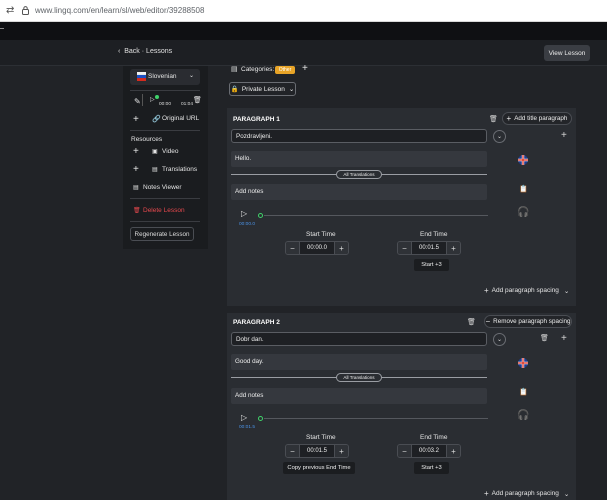 The image size is (607, 500). What do you see at coordinates (147, 139) in the screenshot?
I see `resources-heading: Resources` at bounding box center [147, 139].